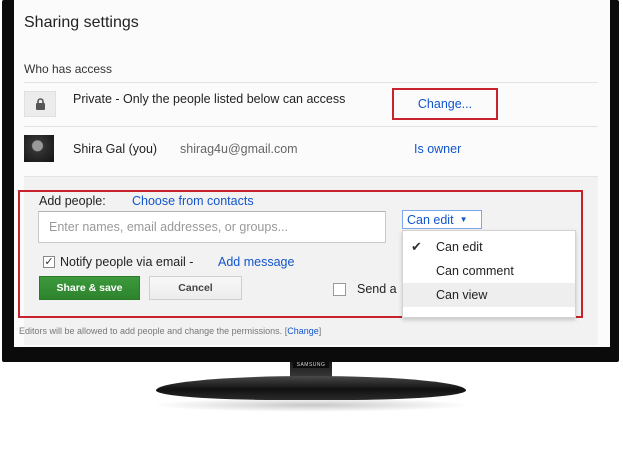 This screenshot has height=471, width=623. Describe the element at coordinates (489, 295) in the screenshot. I see `menu-item-can-view: Can view` at that location.